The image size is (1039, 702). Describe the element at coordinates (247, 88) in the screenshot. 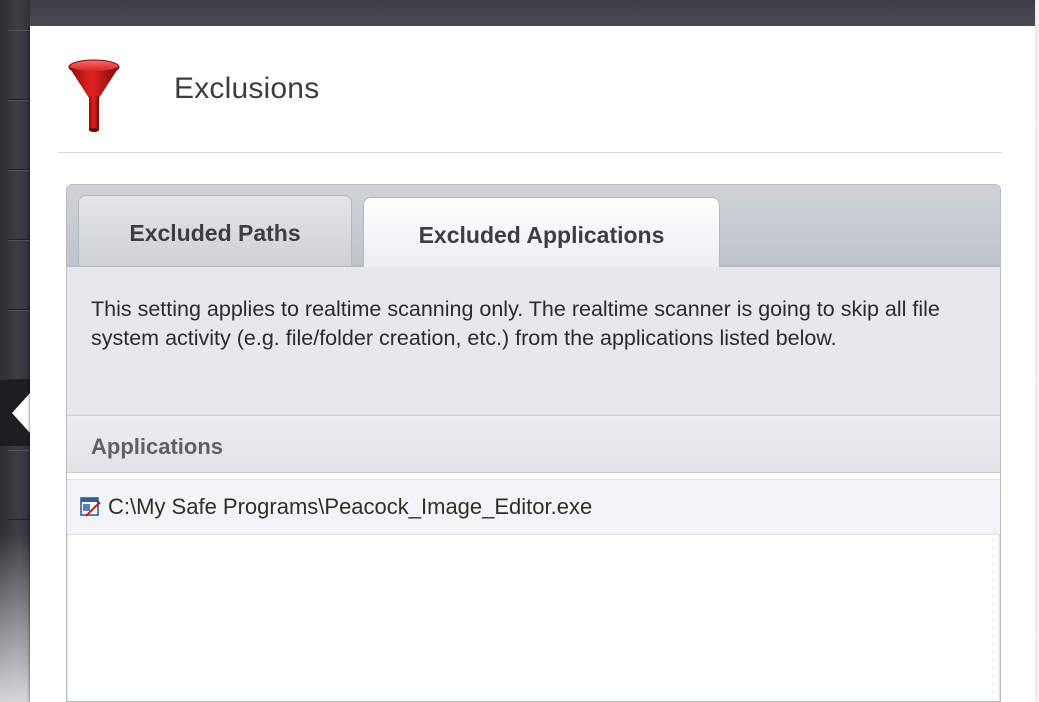

I see `page-title: Exclusions` at that location.